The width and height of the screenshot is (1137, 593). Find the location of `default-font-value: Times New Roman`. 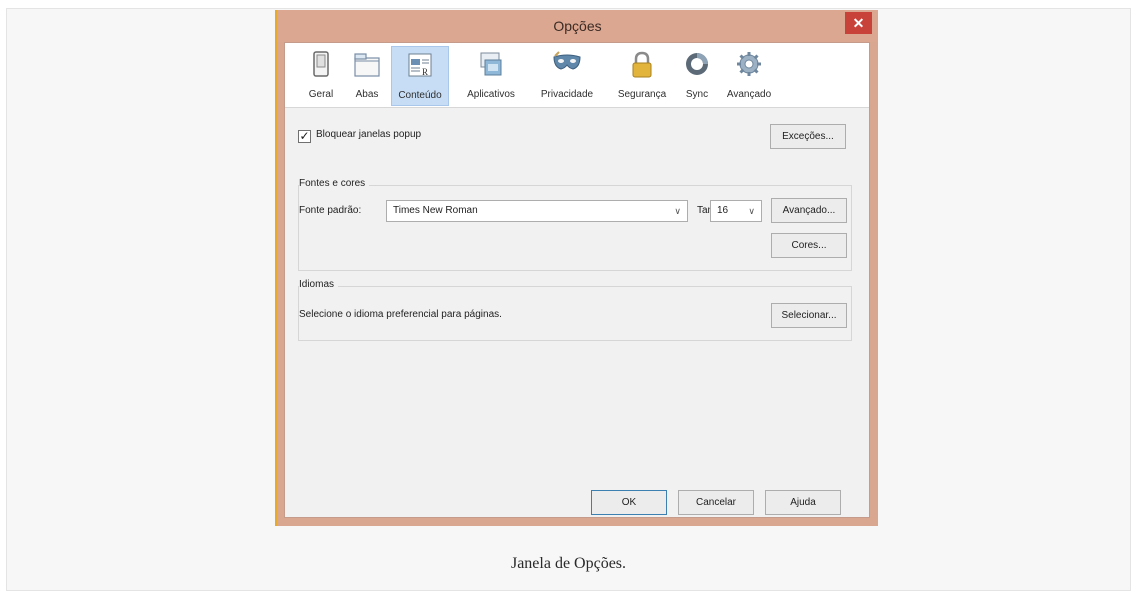

default-font-value: Times New Roman is located at coordinates (435, 210).